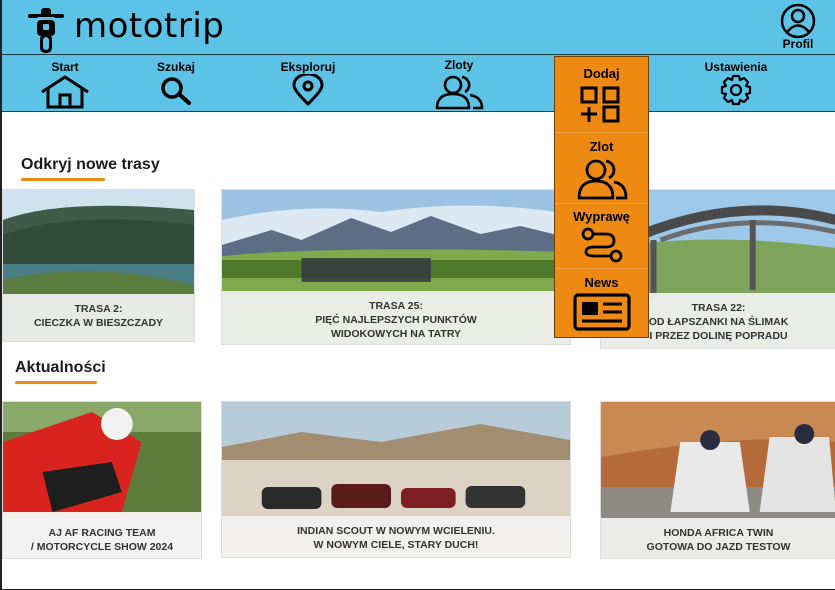  I want to click on news-heading: Aktualności, so click(60, 367).